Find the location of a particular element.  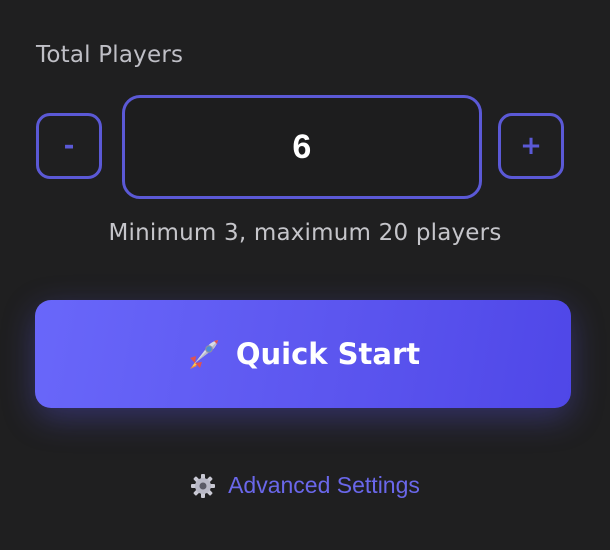

player-limit-hint: Minimum 3, maximum 20 players is located at coordinates (305, 233).